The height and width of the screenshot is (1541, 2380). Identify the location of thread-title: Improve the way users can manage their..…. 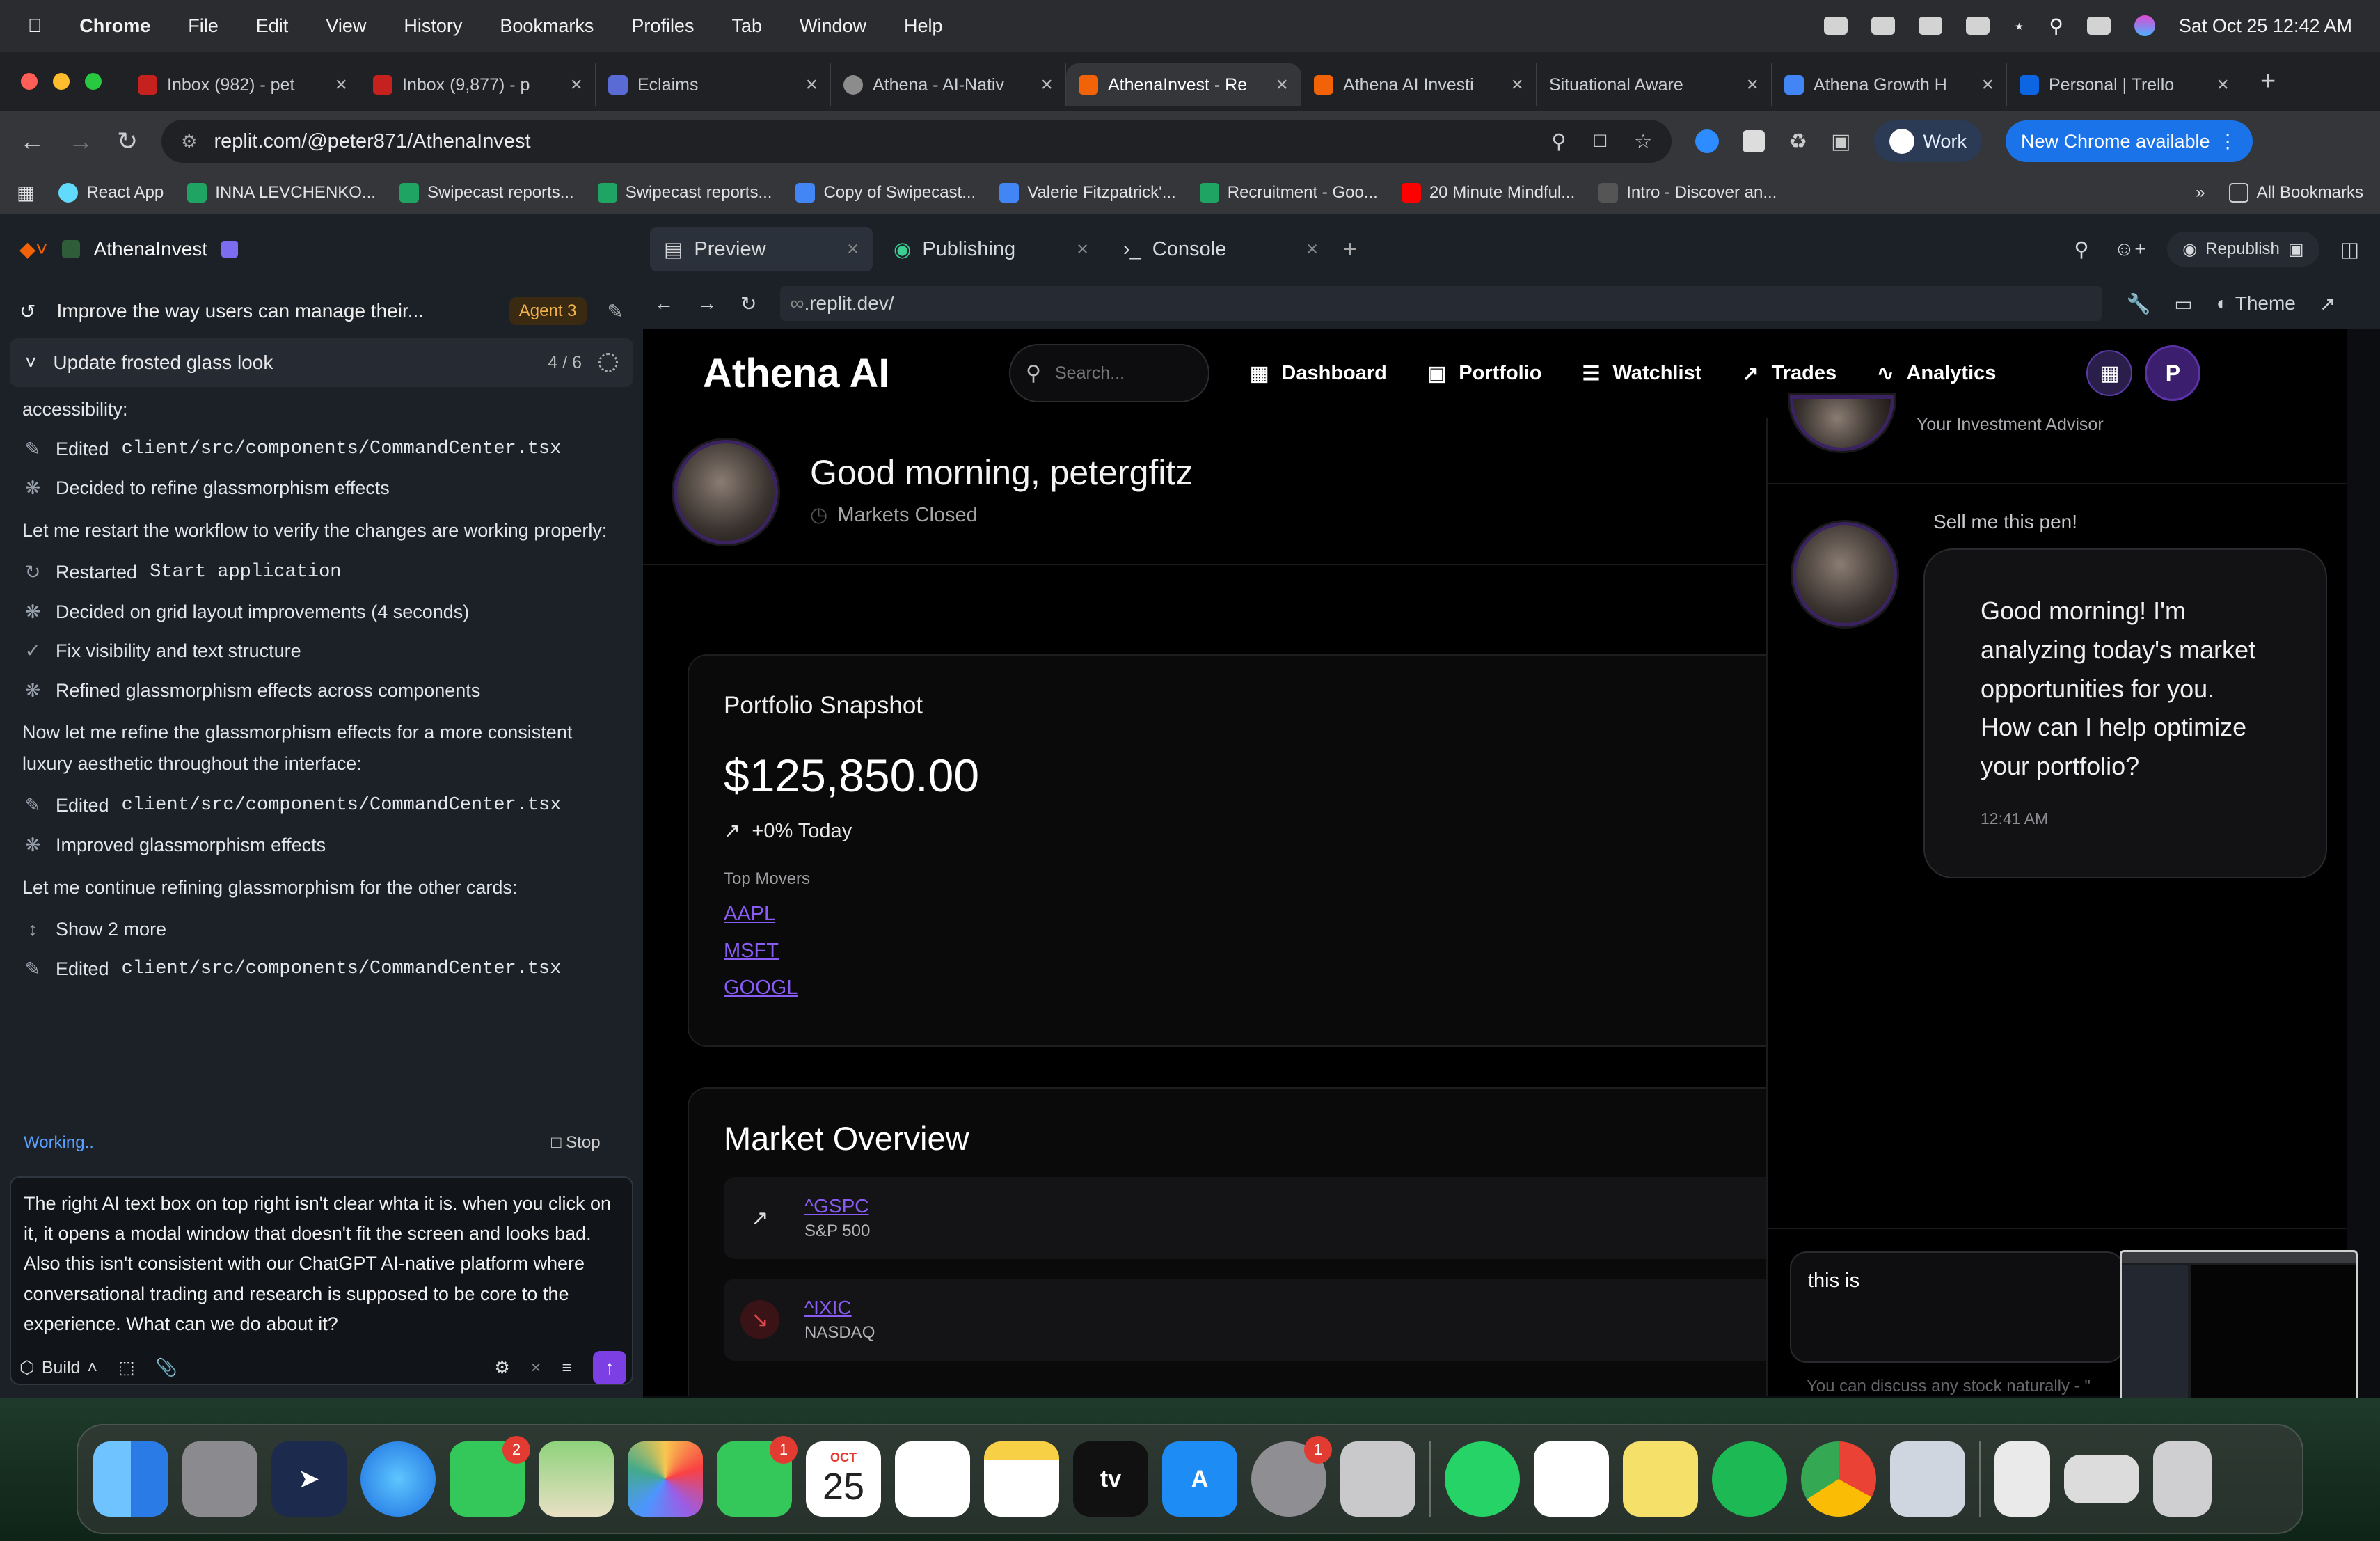
(272, 311).